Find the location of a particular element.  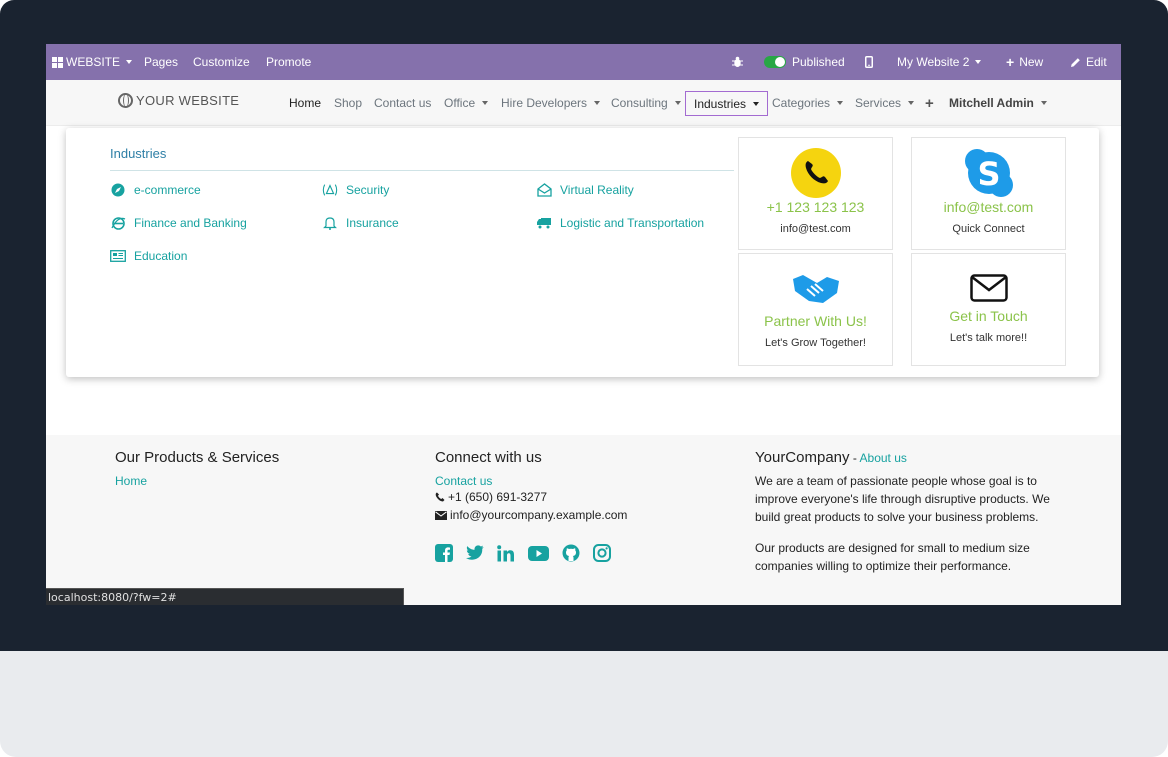

footer-phone-text: +1 (650) 691-3277 is located at coordinates (498, 497).